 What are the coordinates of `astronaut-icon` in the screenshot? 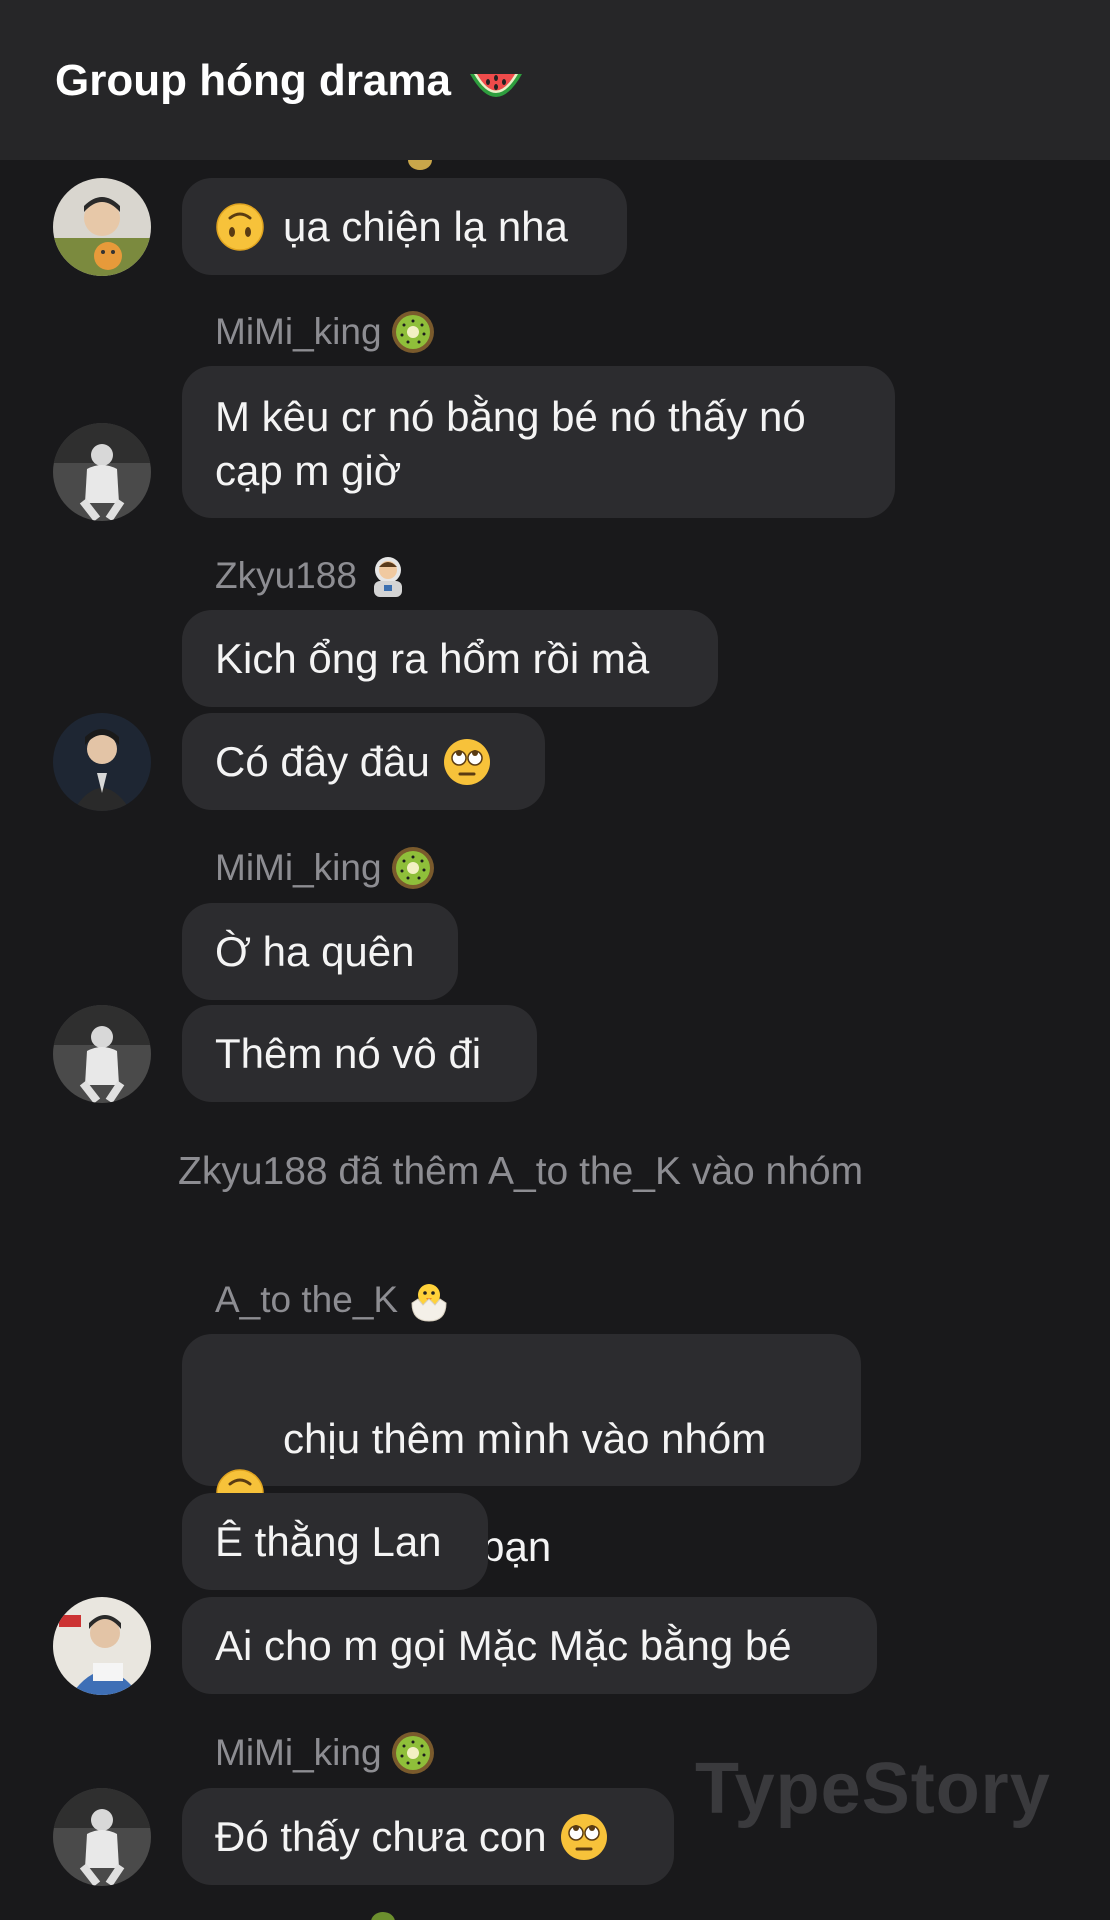 It's located at (388, 576).